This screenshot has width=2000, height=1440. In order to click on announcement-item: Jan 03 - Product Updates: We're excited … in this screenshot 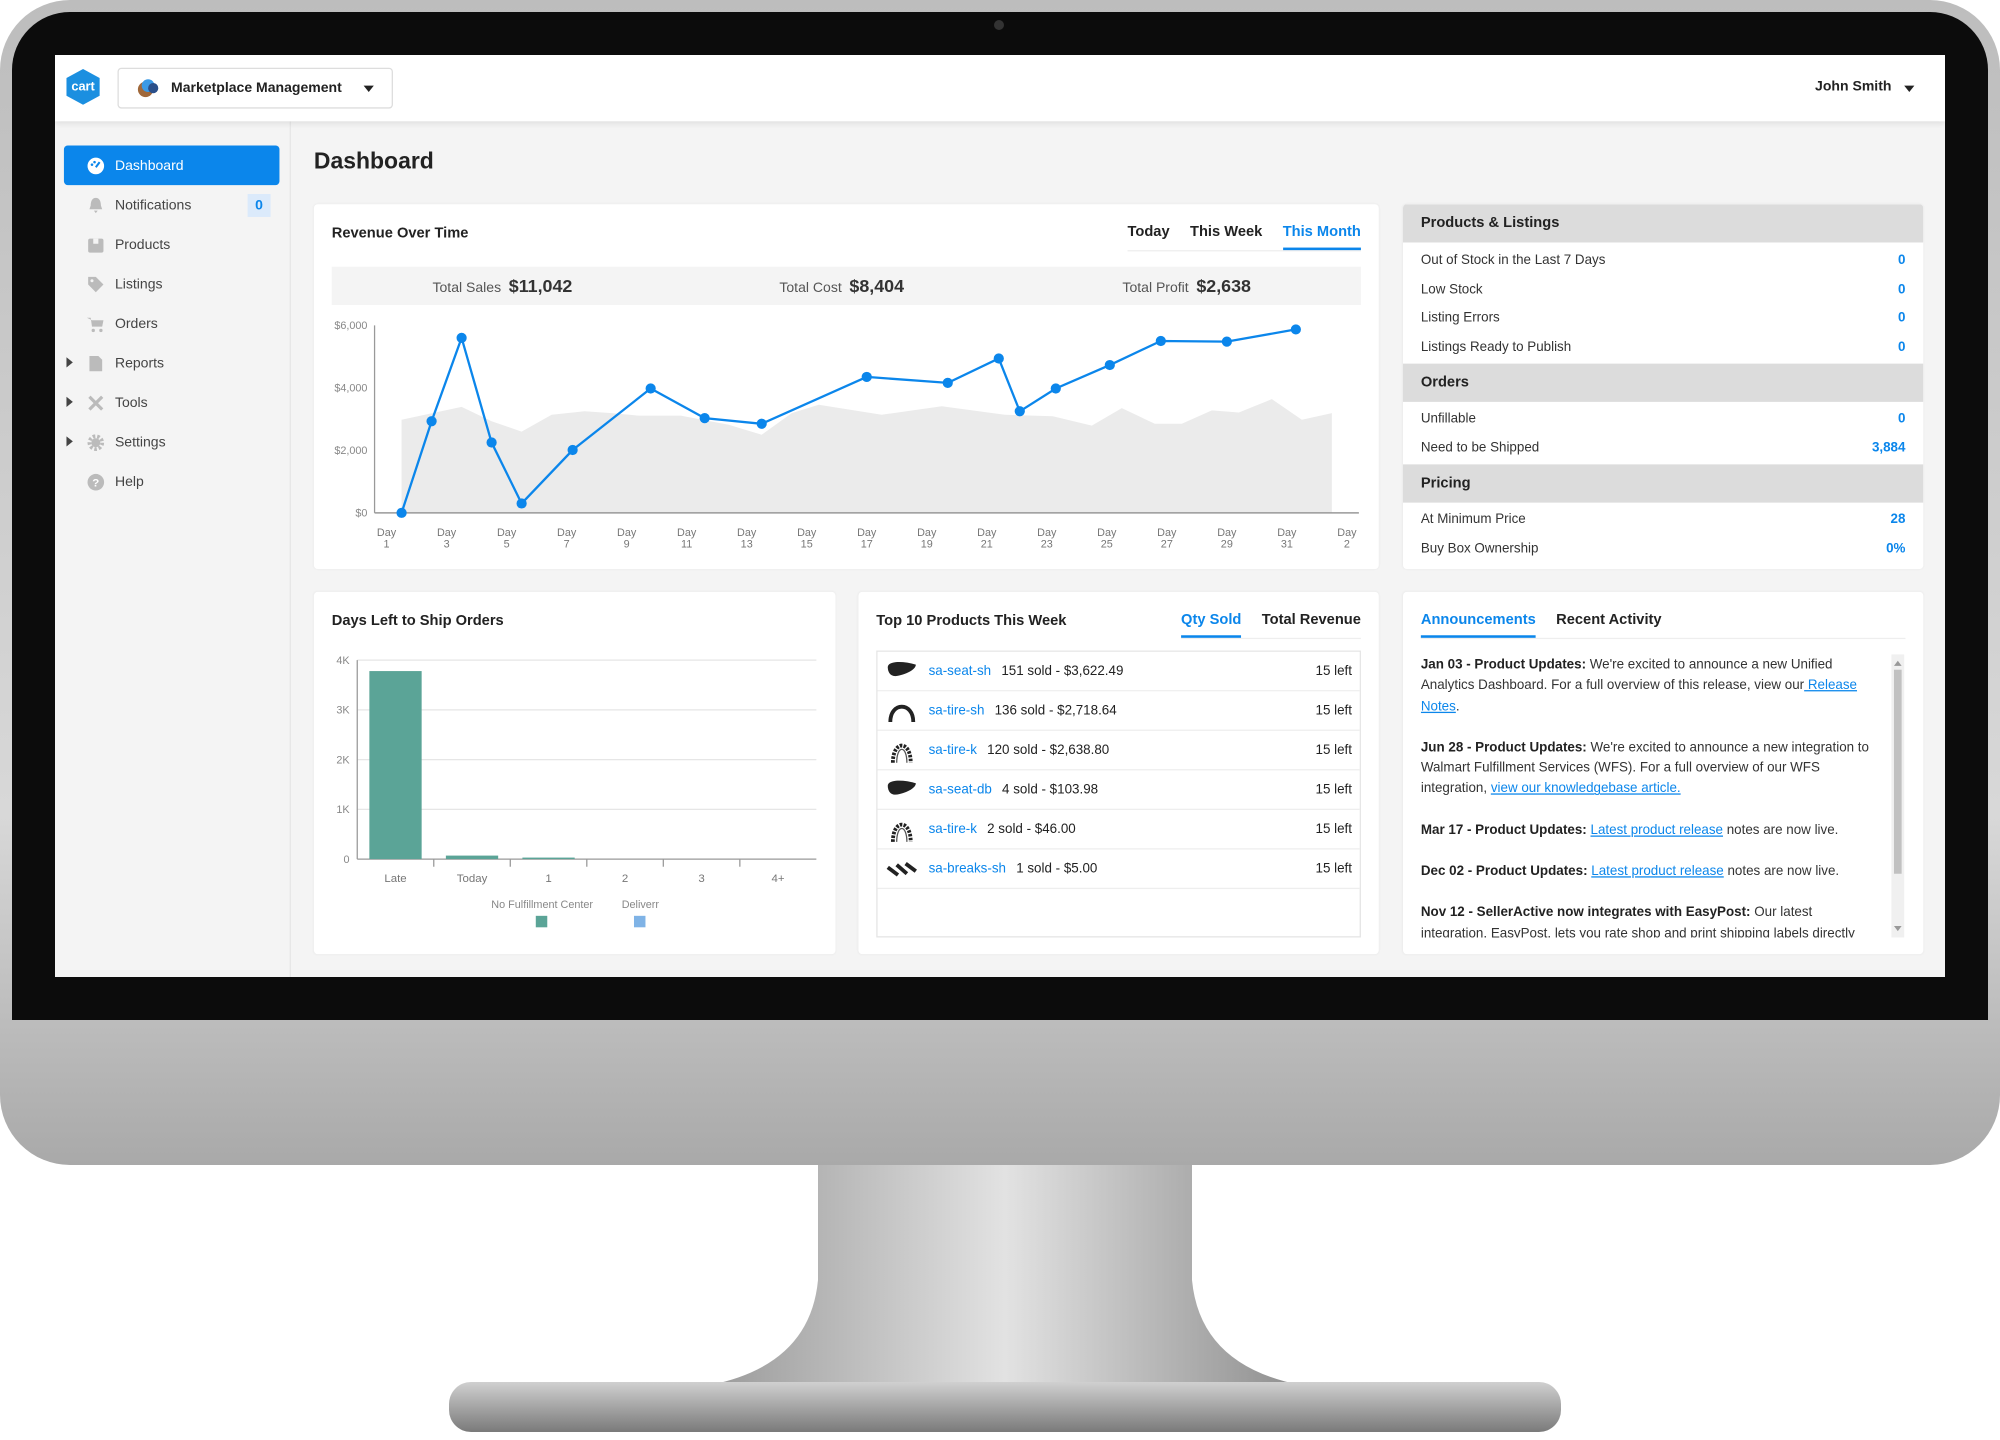, I will do `click(1647, 685)`.